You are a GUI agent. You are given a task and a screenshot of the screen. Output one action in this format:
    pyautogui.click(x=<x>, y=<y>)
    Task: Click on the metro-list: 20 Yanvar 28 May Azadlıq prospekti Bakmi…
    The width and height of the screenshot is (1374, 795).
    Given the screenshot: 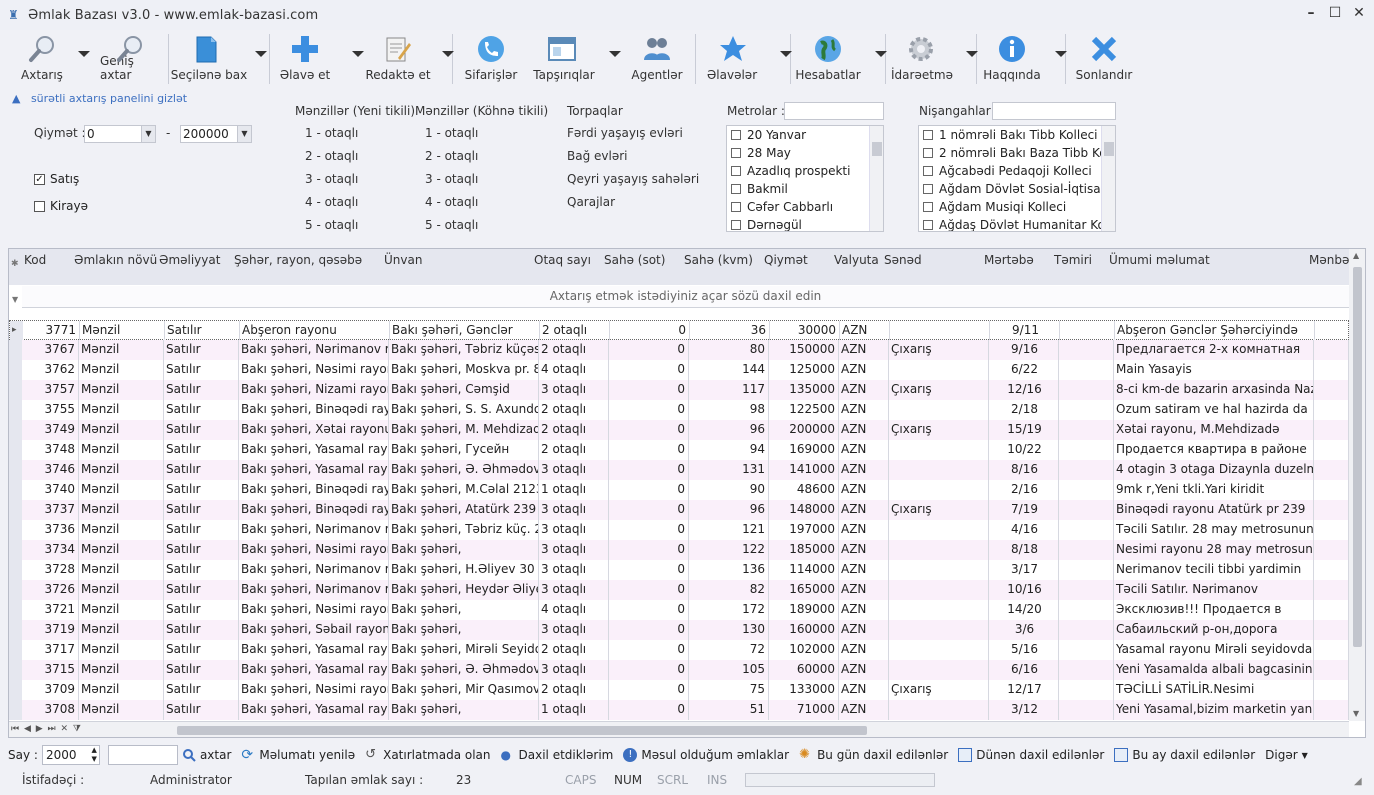 What is the action you would take?
    pyautogui.click(x=805, y=178)
    